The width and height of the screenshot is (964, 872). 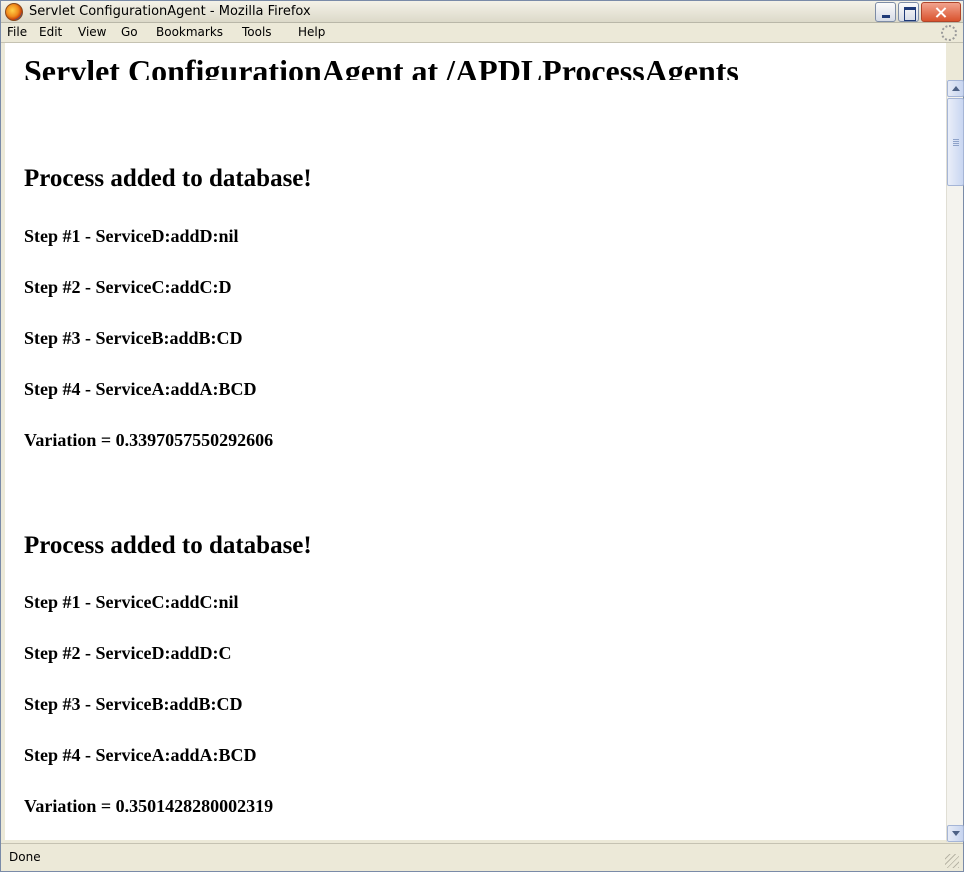 I want to click on throbber-icon, so click(x=949, y=33).